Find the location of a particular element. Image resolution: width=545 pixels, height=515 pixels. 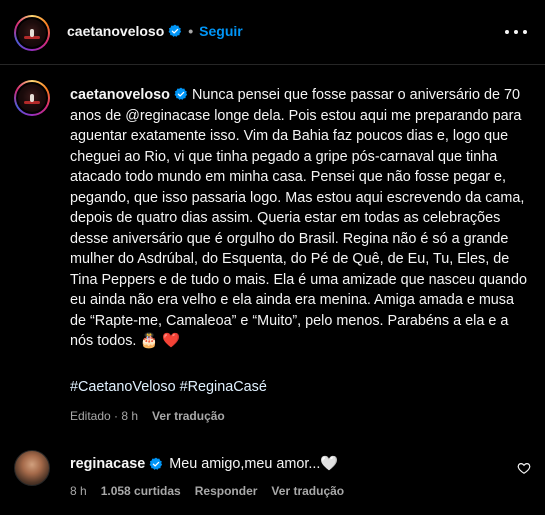

hashtags: #CaetanoVeloso #ReginaCasé is located at coordinates (168, 387).